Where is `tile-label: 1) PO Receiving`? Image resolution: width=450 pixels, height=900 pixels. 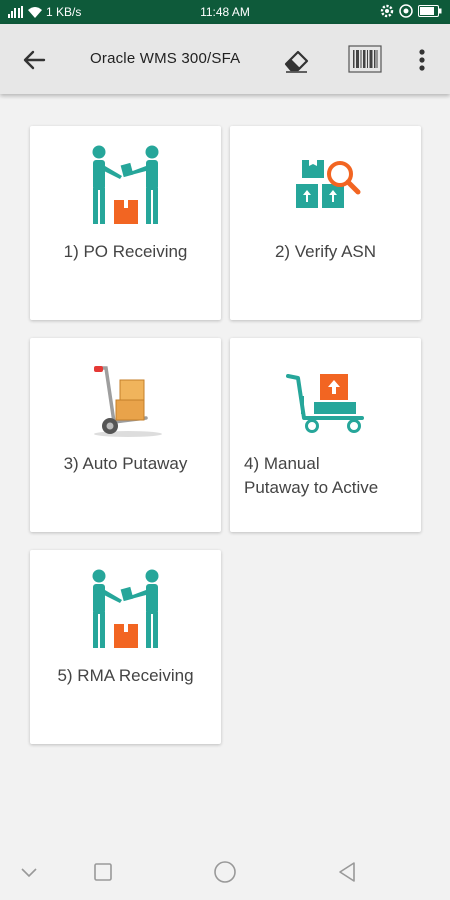
tile-label: 1) PO Receiving is located at coordinates (125, 251).